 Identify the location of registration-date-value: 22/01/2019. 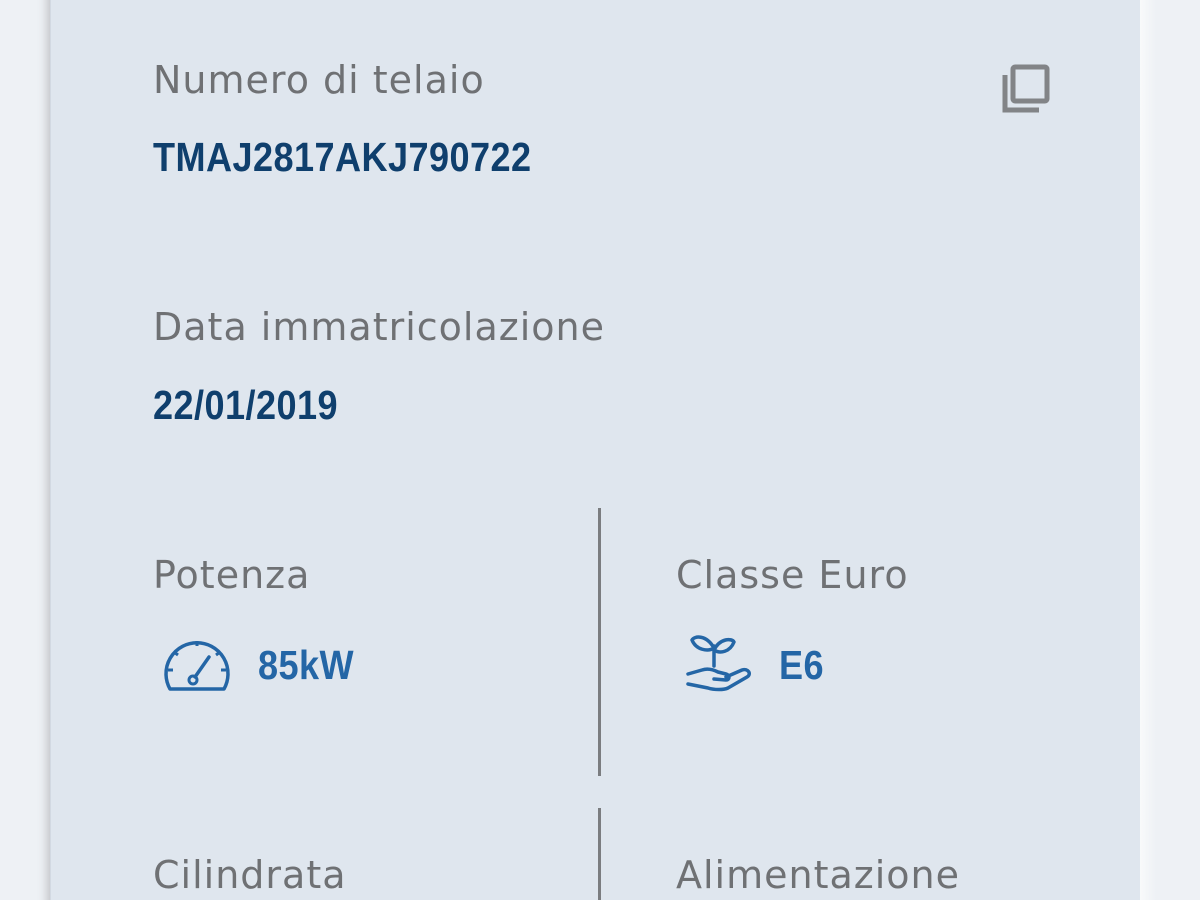
(245, 405).